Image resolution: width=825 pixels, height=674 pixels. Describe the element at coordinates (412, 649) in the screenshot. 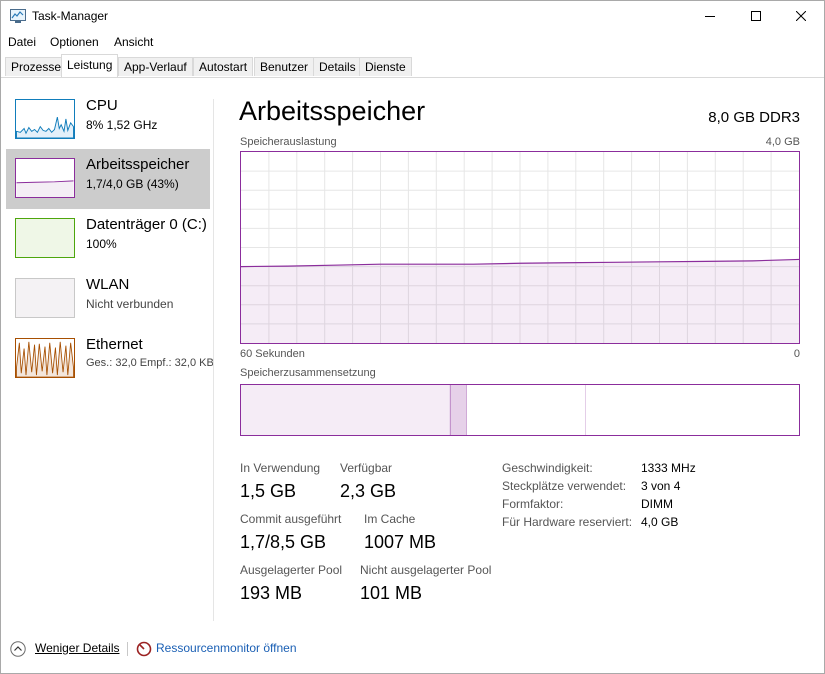

I see `footer-bar: Weniger Details Ressourcenmonitor öffnen` at that location.